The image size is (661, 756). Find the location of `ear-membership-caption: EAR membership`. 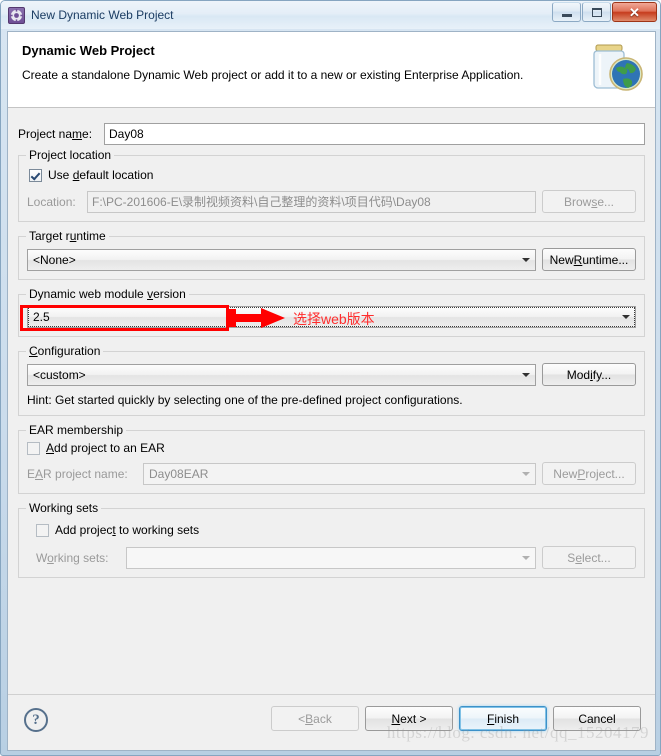

ear-membership-caption: EAR membership is located at coordinates (76, 430).